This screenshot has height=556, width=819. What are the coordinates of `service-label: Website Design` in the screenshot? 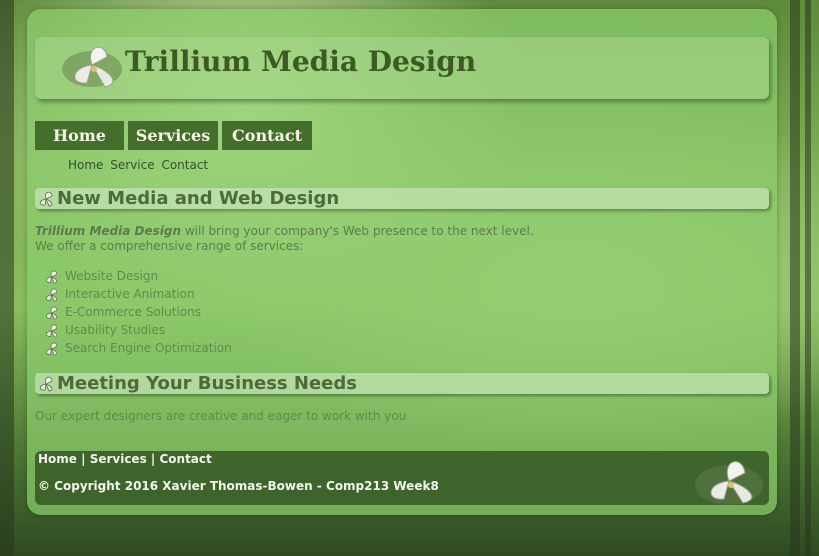 It's located at (112, 276).